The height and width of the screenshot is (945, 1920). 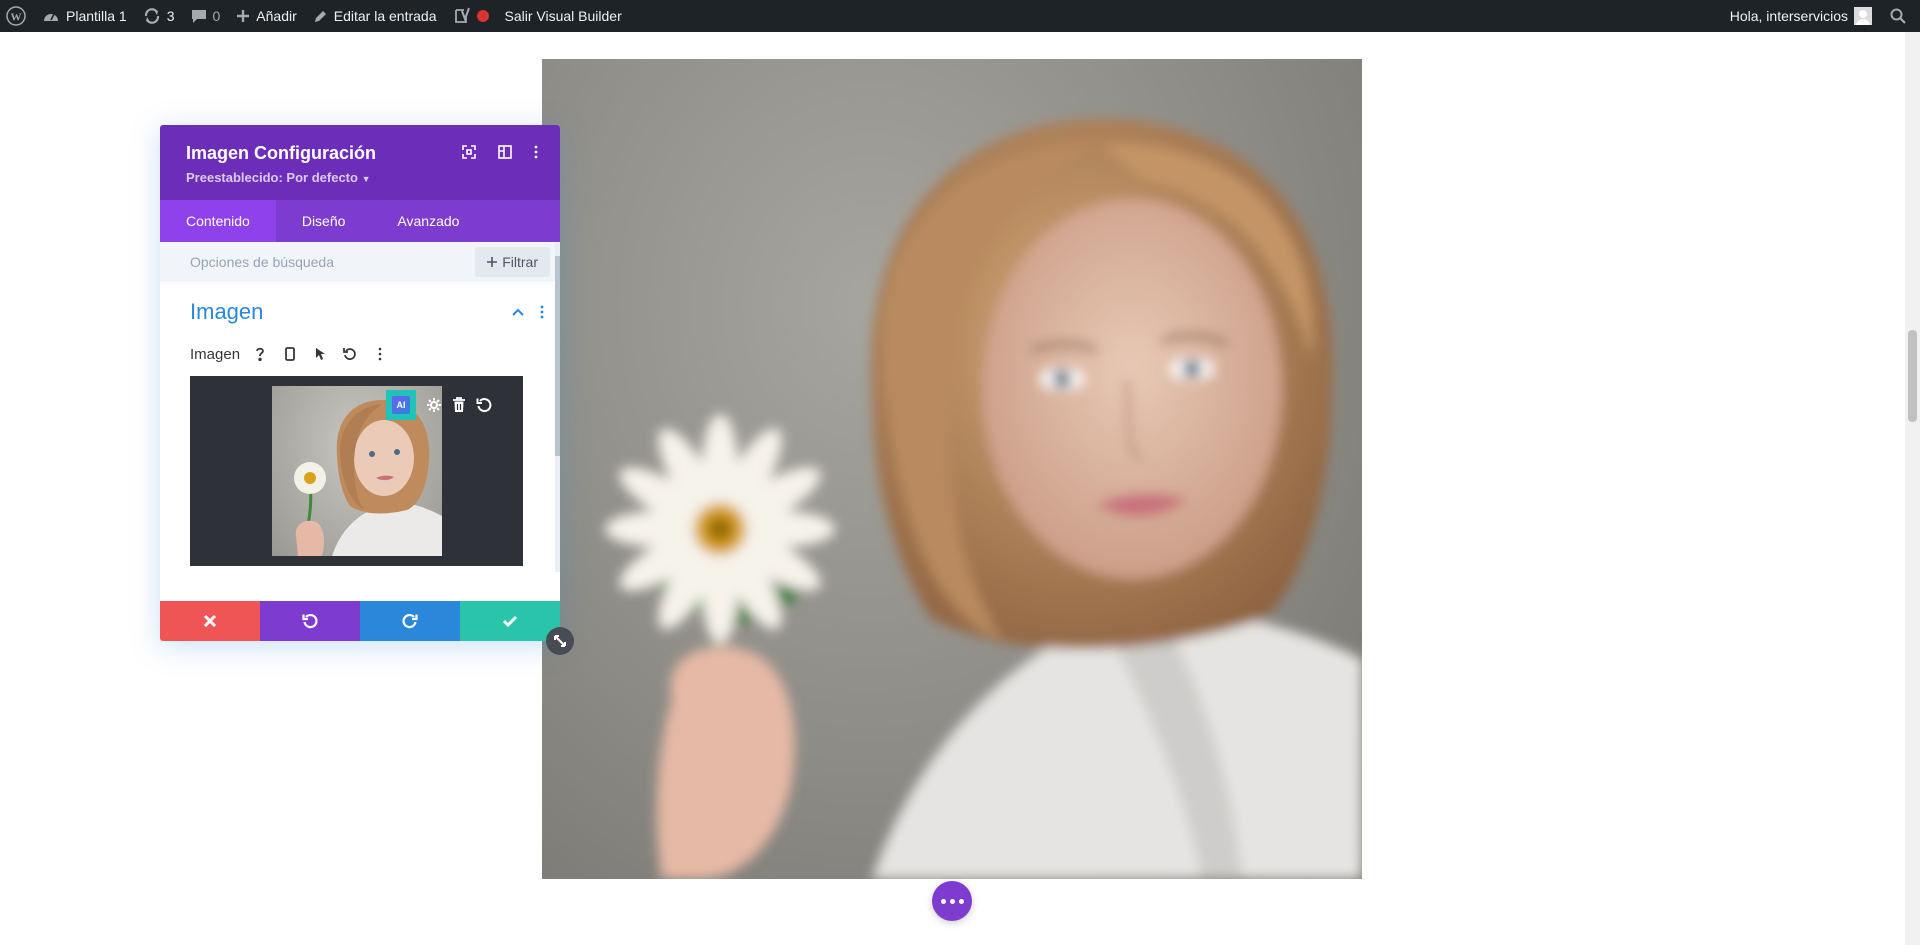 What do you see at coordinates (505, 152) in the screenshot?
I see `split-view-icon` at bounding box center [505, 152].